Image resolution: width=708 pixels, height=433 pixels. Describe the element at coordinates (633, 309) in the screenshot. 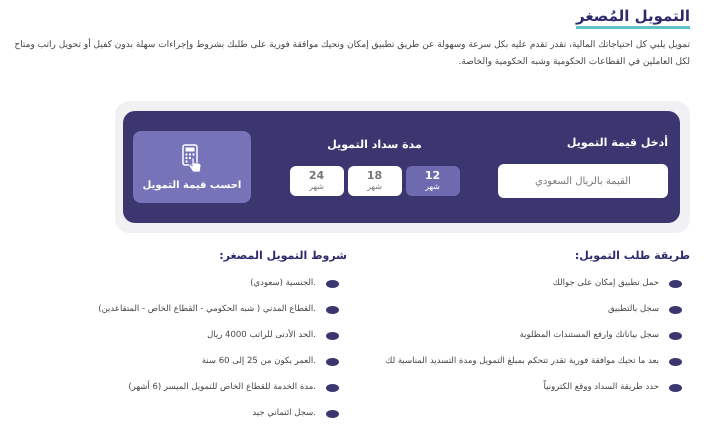

I see `step-text: سجل بالتطبيق` at that location.